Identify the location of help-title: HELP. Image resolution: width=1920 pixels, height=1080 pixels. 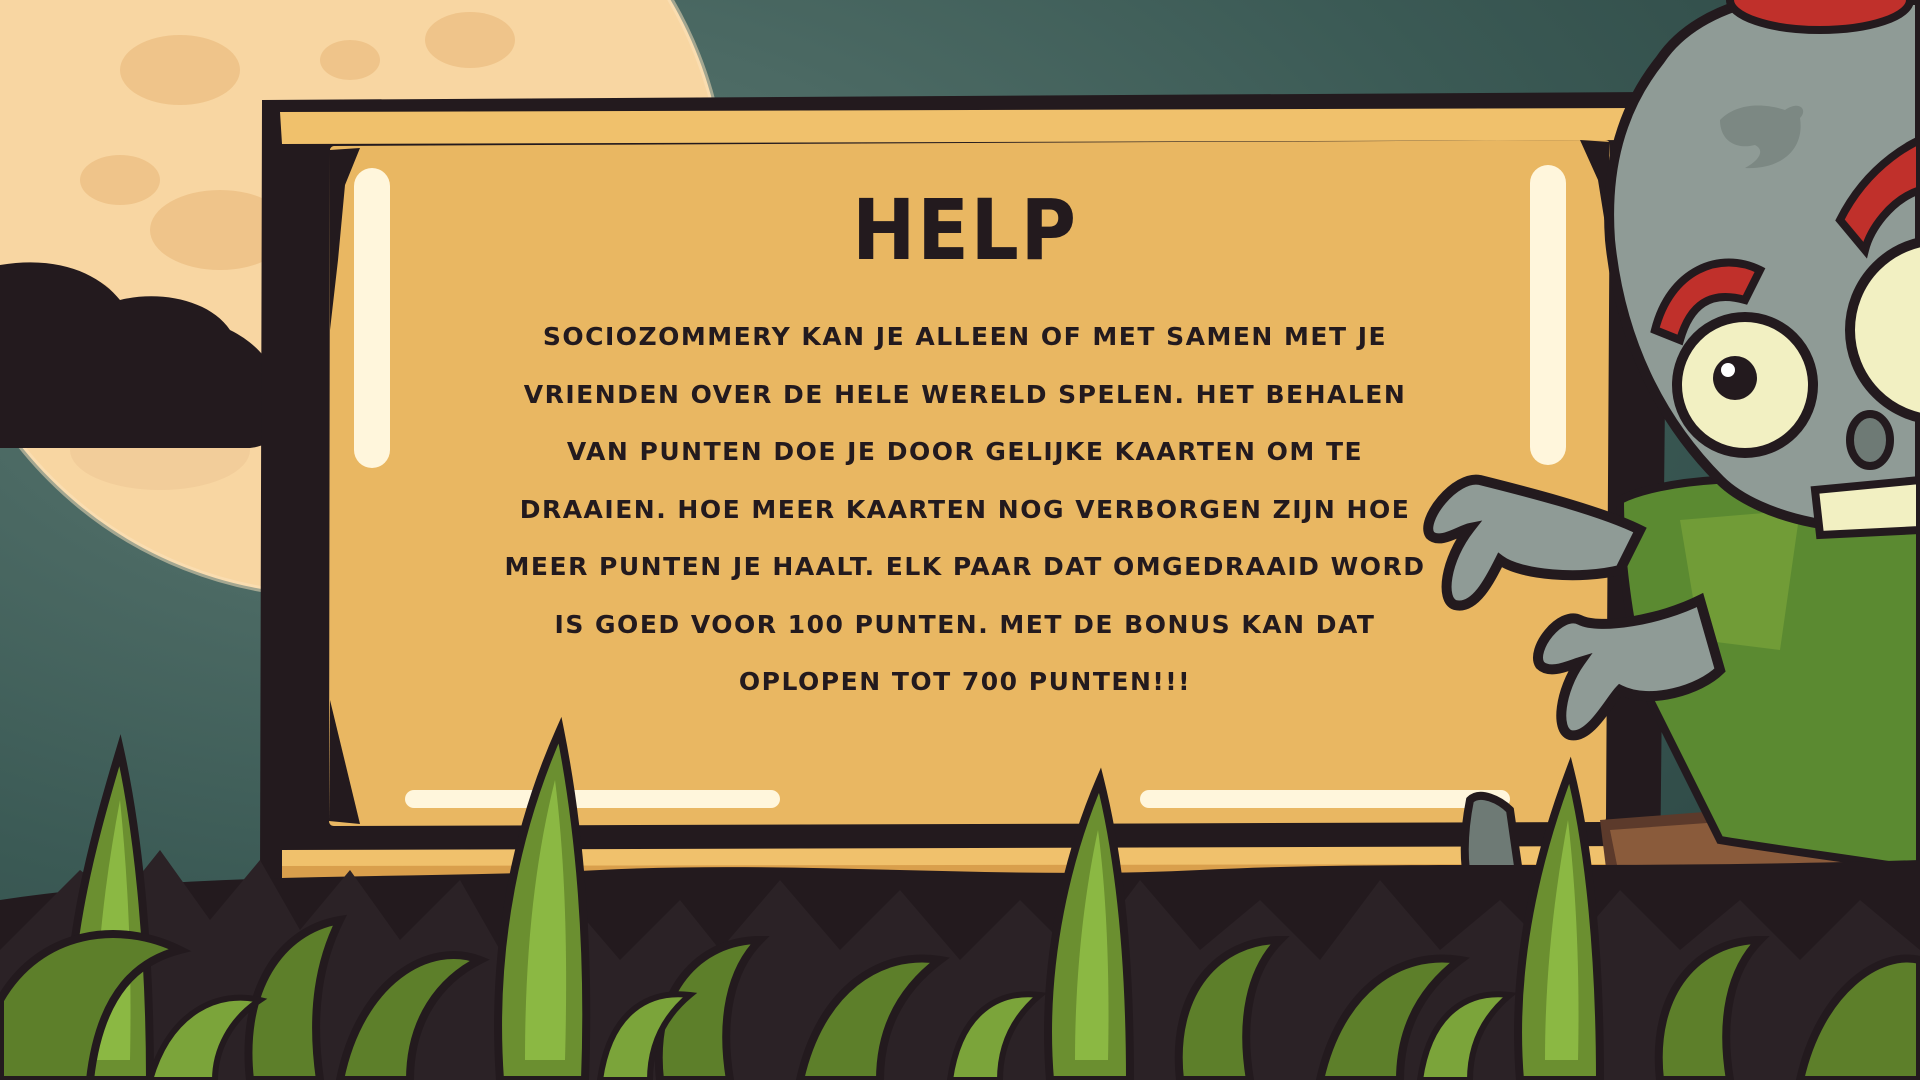
(965, 230).